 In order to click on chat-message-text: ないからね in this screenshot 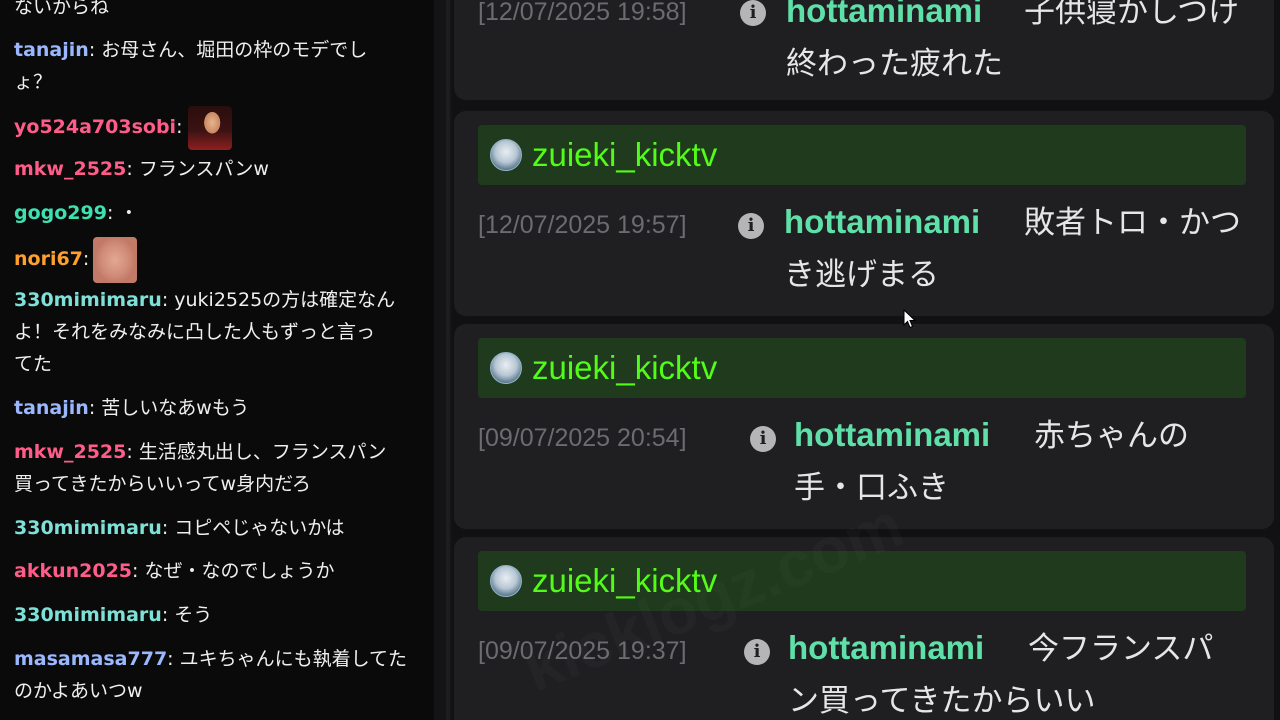, I will do `click(62, 9)`.